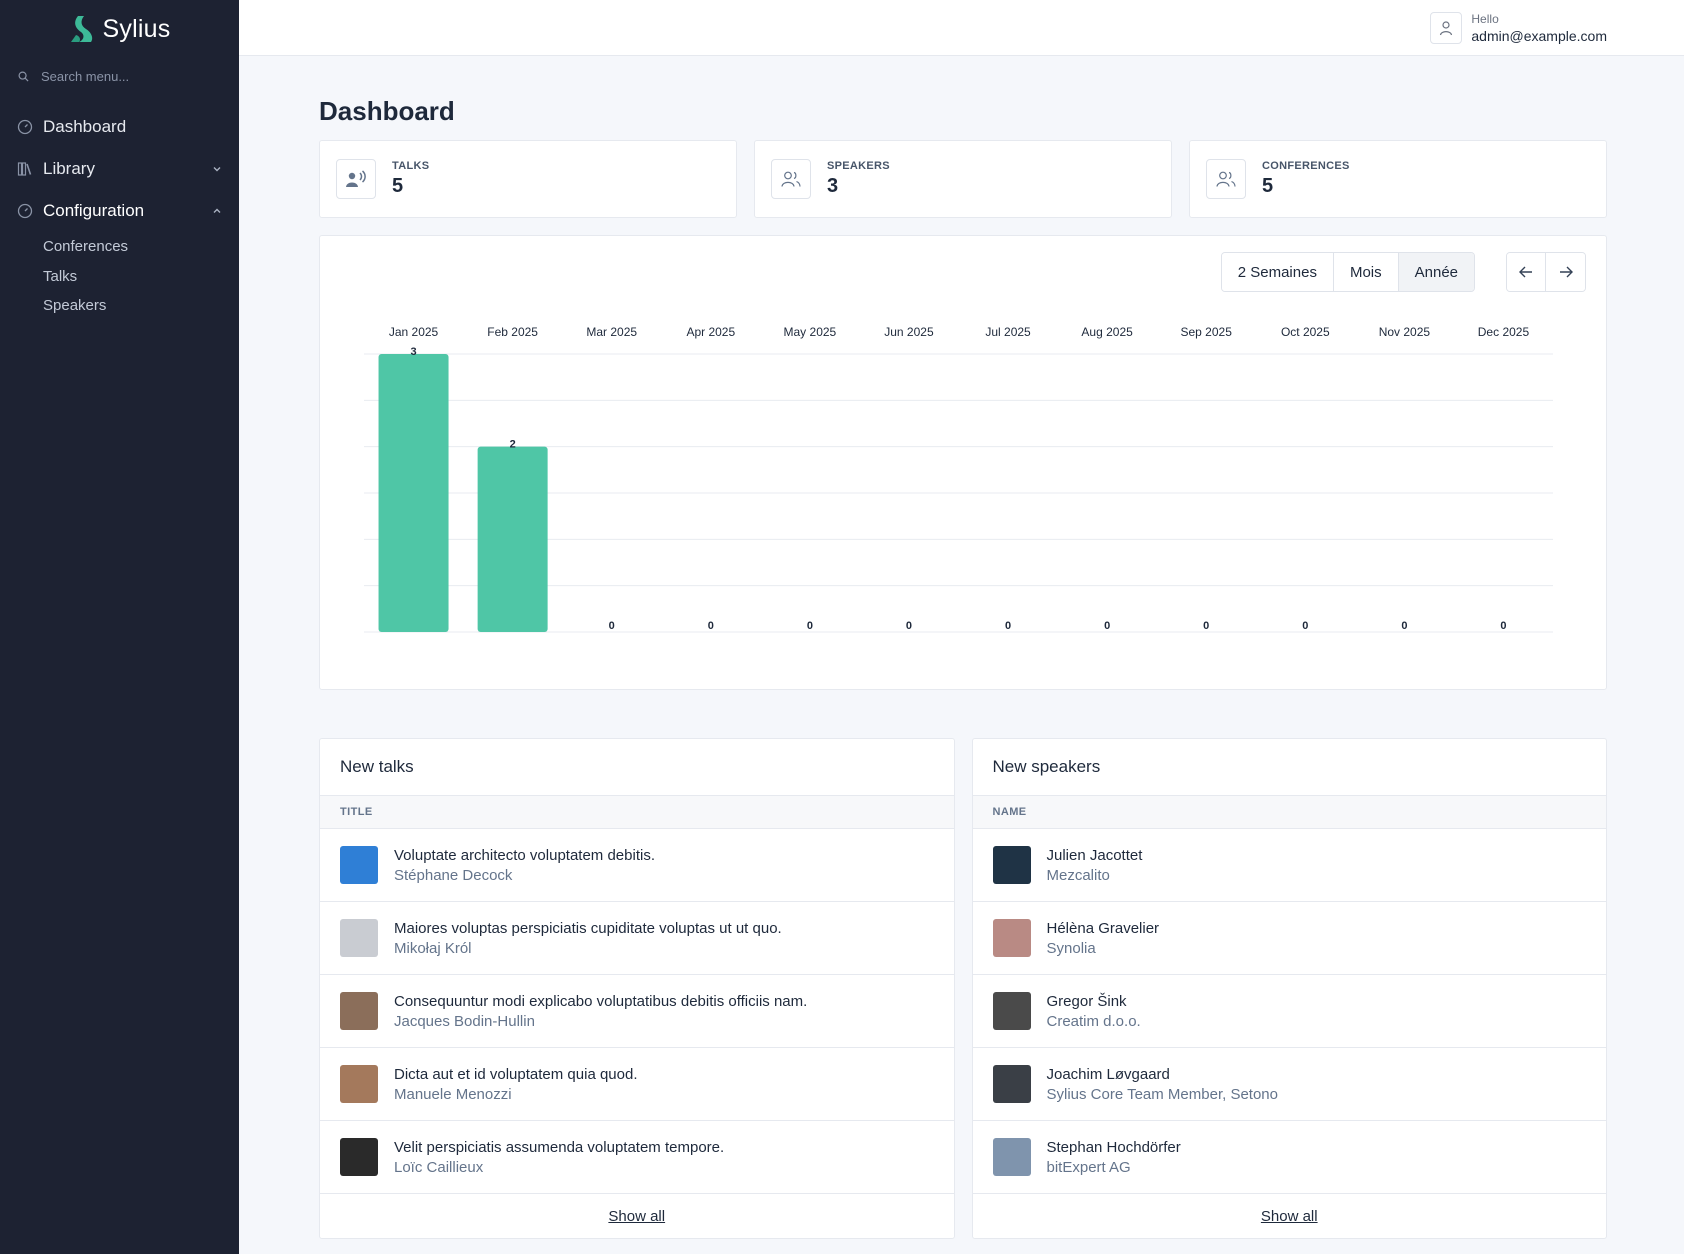 This screenshot has height=1254, width=1684. I want to click on sidebar: Sylius Dashboard Library Configuration, so click(119, 627).